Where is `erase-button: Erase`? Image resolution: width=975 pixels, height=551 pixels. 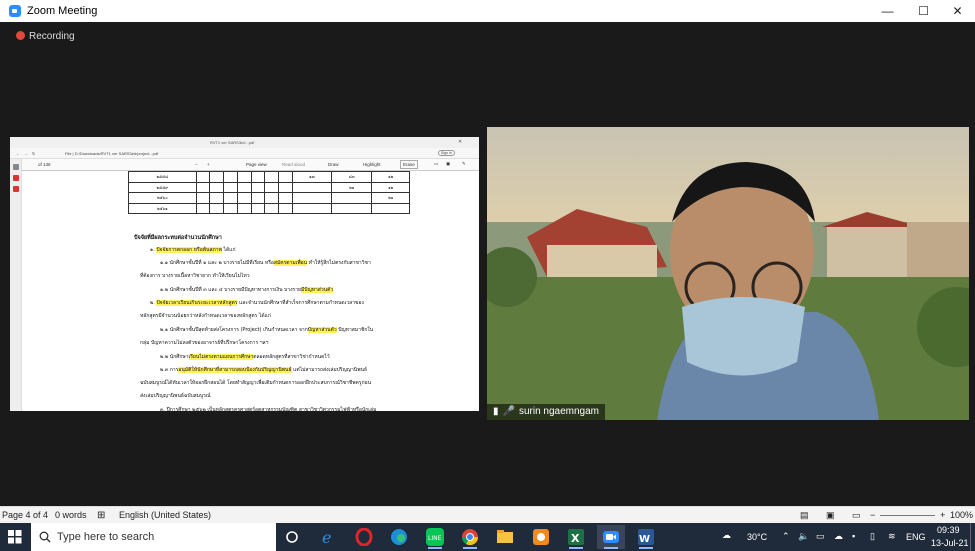
erase-button: Erase is located at coordinates (409, 164).